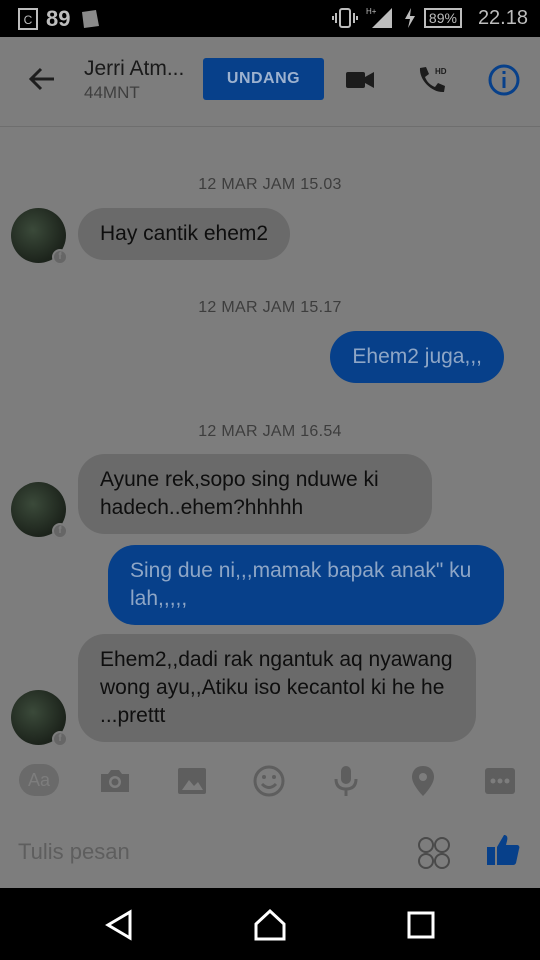 This screenshot has height=960, width=540. What do you see at coordinates (192, 781) in the screenshot?
I see `gallery-icon` at bounding box center [192, 781].